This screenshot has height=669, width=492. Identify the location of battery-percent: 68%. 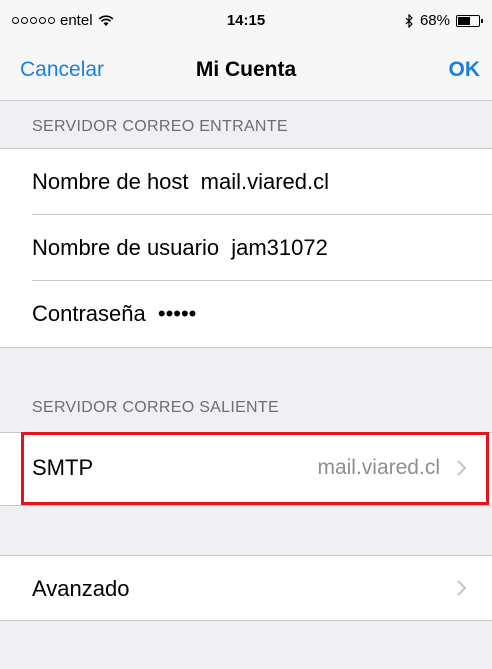
(434, 20).